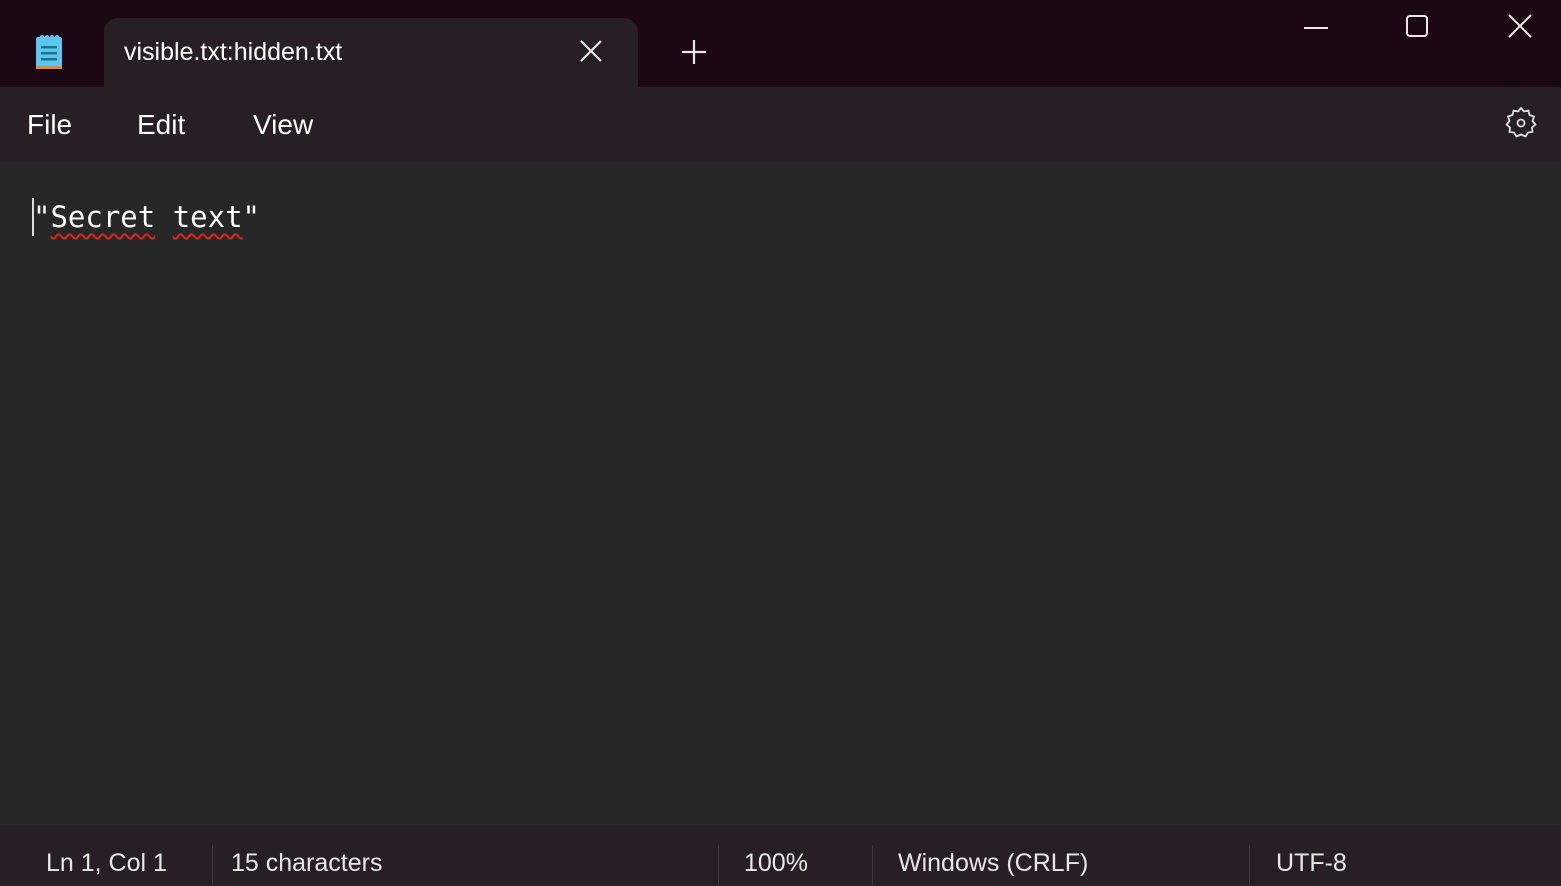 This screenshot has height=886, width=1561. What do you see at coordinates (1417, 28) in the screenshot?
I see `maximize-button` at bounding box center [1417, 28].